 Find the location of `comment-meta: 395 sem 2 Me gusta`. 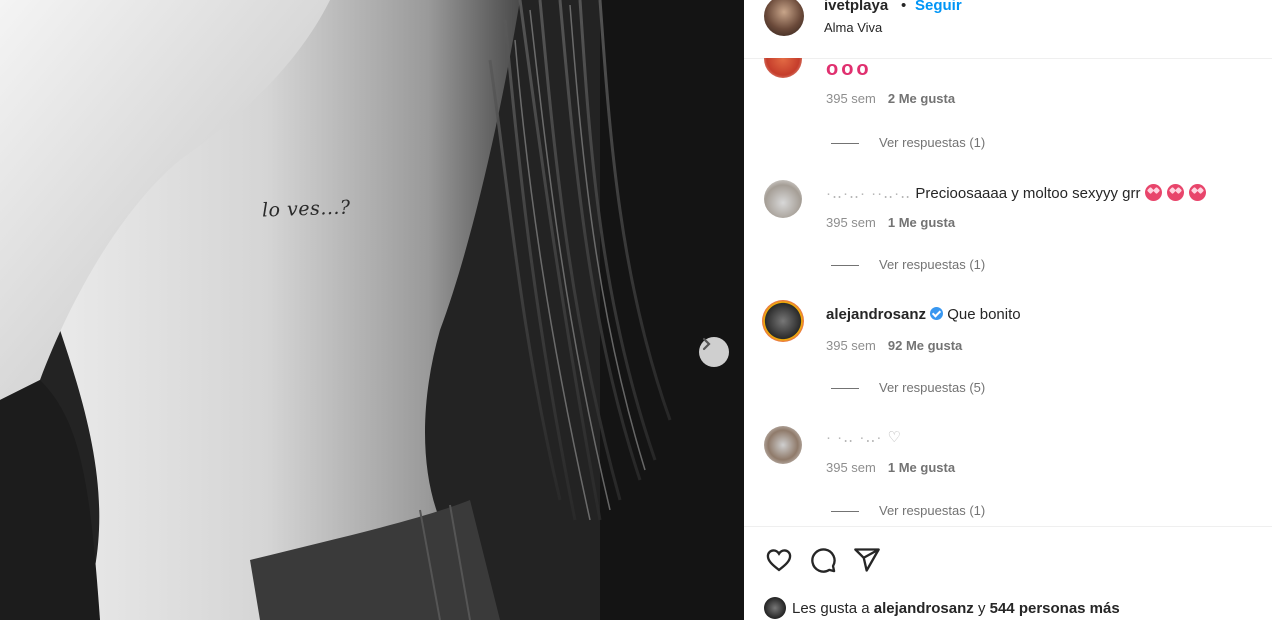

comment-meta: 395 sem 2 Me gusta is located at coordinates (890, 98).